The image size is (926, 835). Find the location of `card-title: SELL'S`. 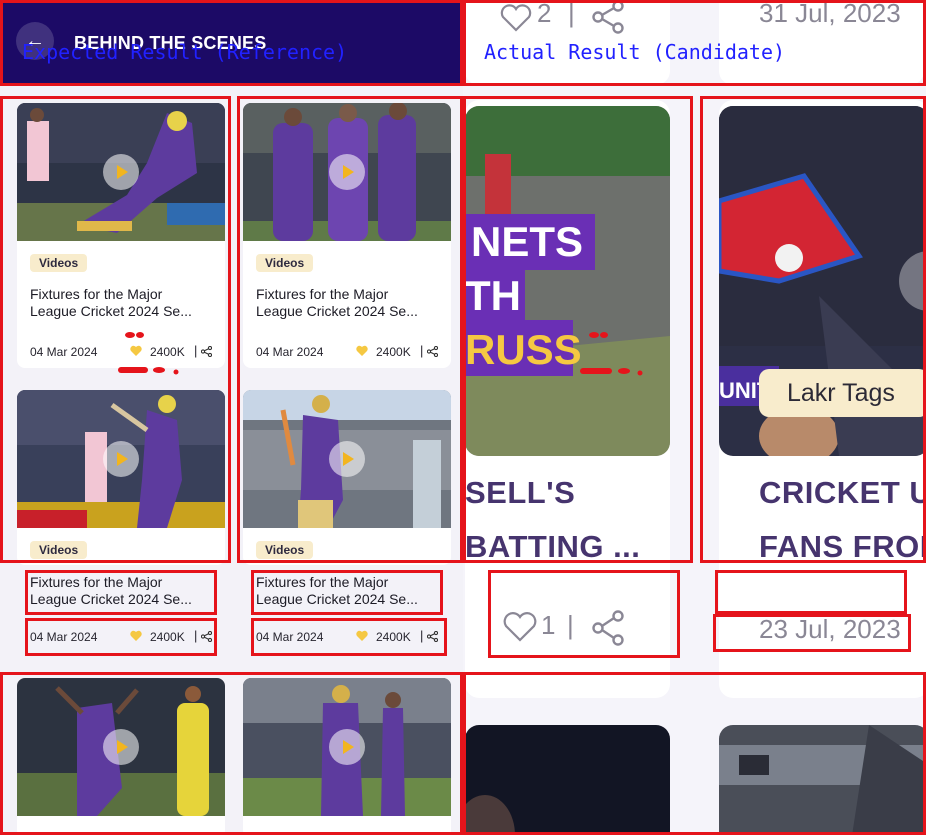

card-title: SELL'S is located at coordinates (520, 492).